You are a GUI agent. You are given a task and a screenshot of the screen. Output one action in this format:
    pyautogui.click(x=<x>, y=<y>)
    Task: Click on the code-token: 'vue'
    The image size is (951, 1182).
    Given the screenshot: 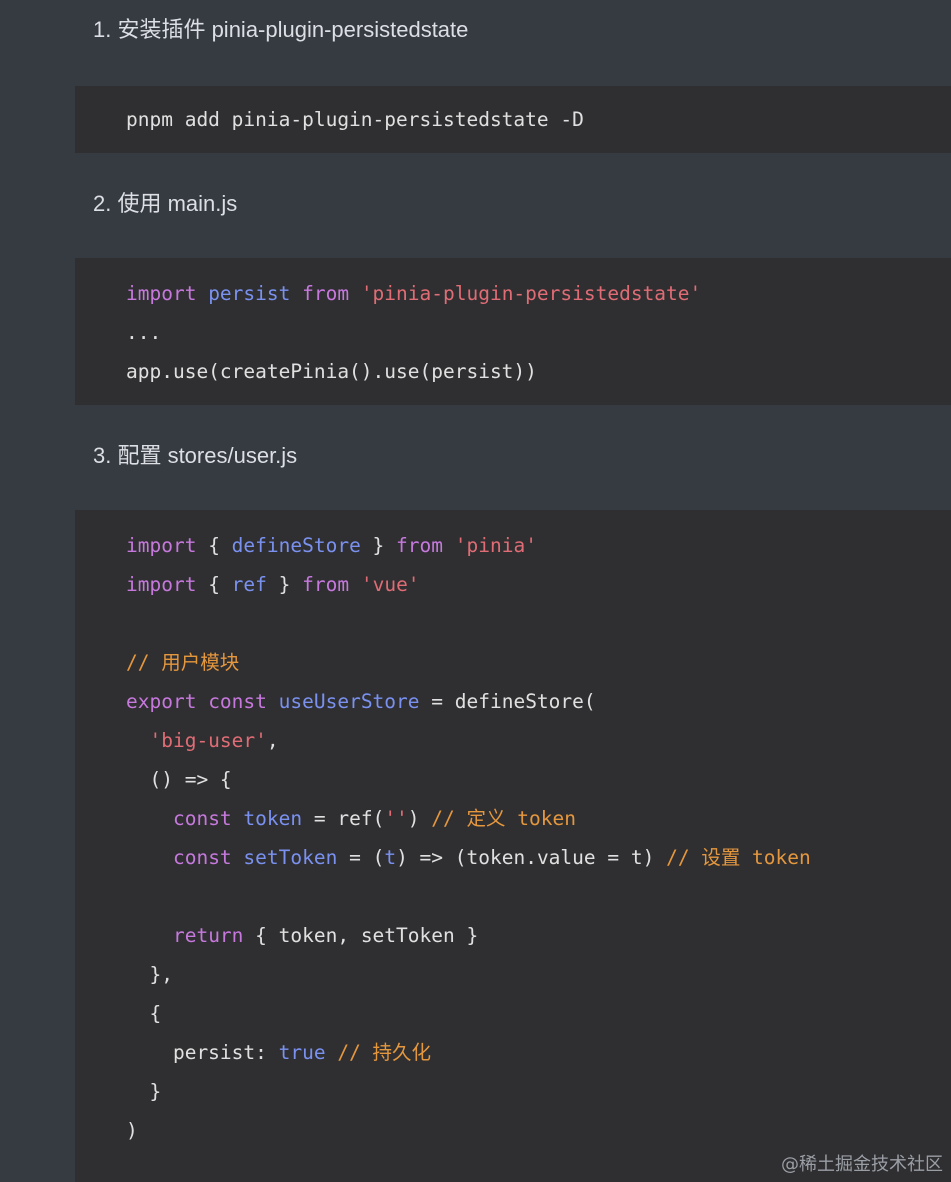 What is the action you would take?
    pyautogui.click(x=390, y=584)
    